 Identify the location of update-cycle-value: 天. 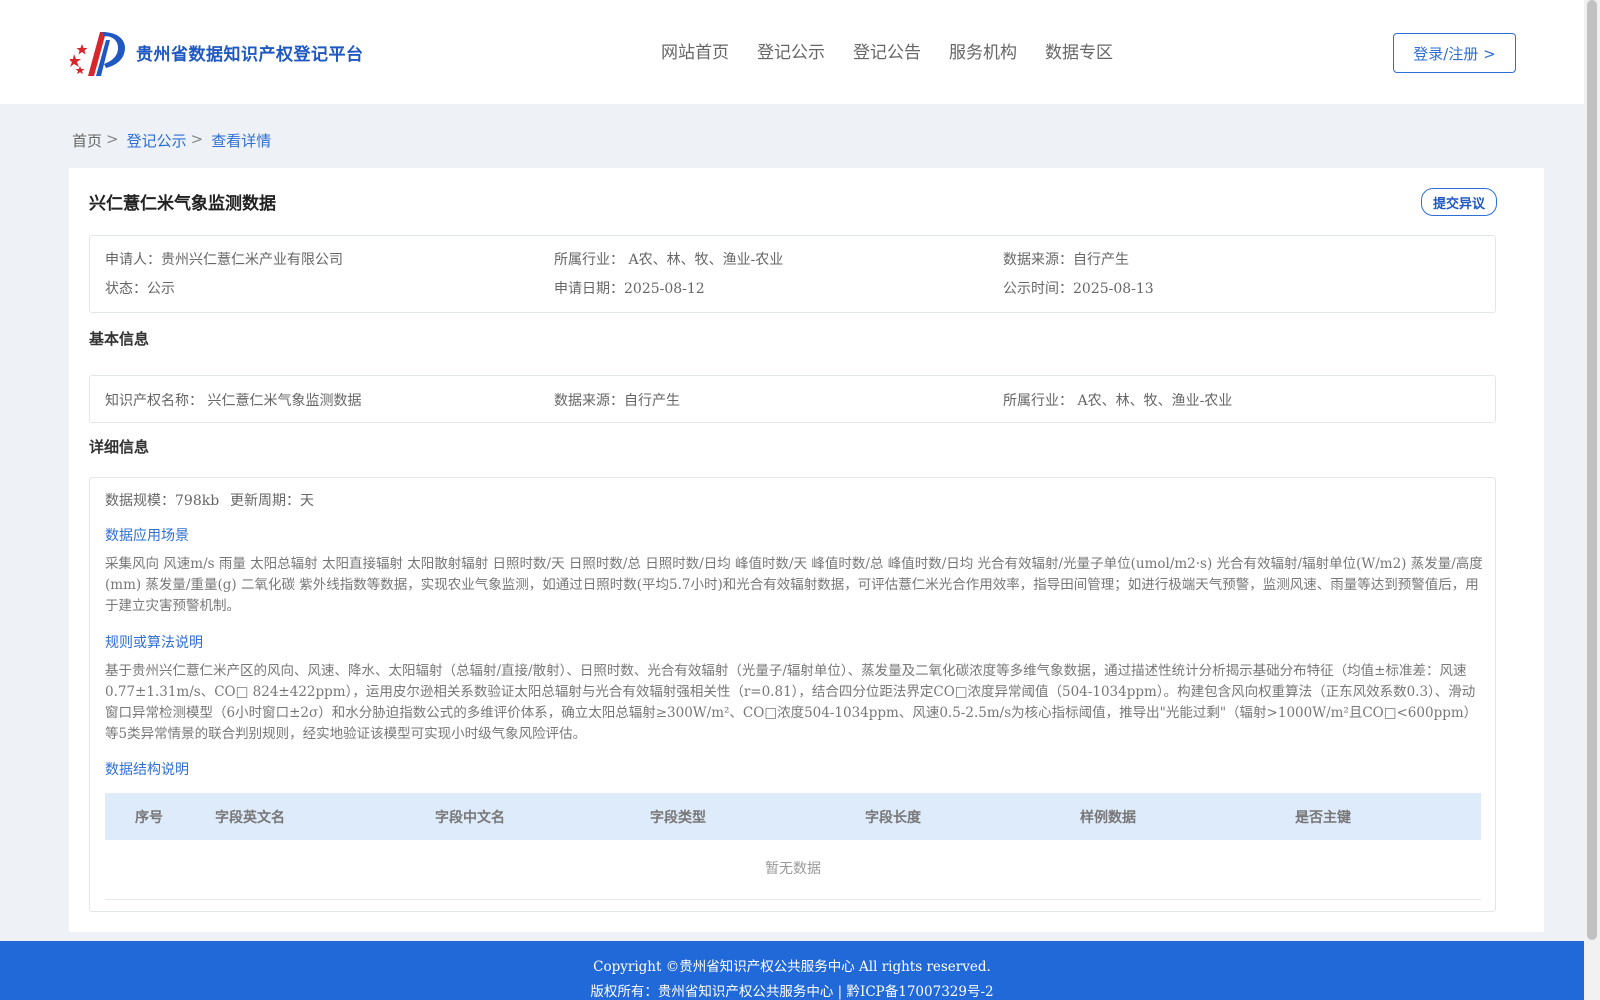
(307, 501).